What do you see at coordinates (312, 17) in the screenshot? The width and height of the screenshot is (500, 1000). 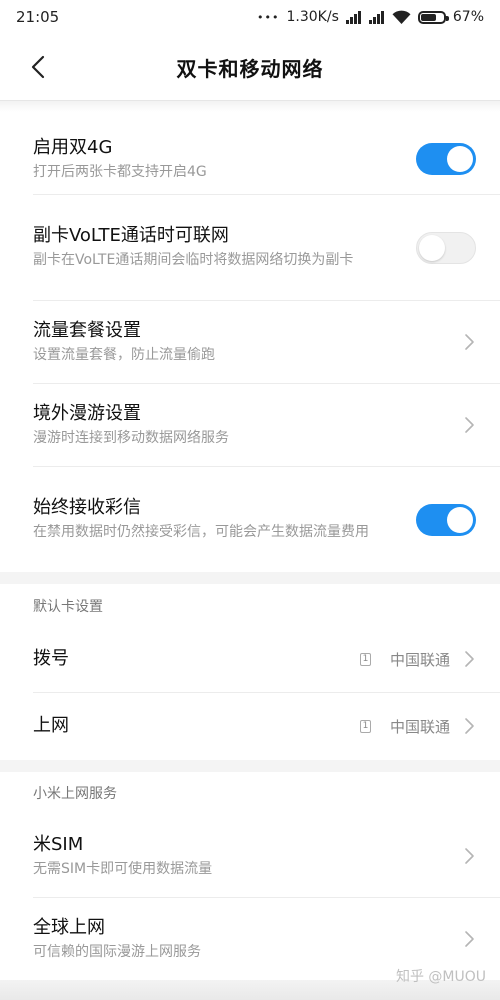 I see `network-speed: 1.30K/s` at bounding box center [312, 17].